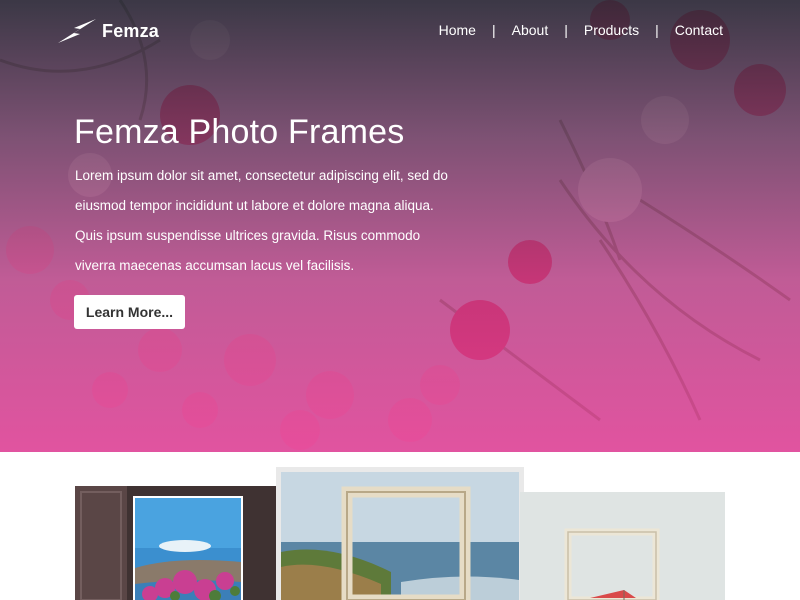 The height and width of the screenshot is (600, 800). I want to click on nav-link-products: Products, so click(611, 30).